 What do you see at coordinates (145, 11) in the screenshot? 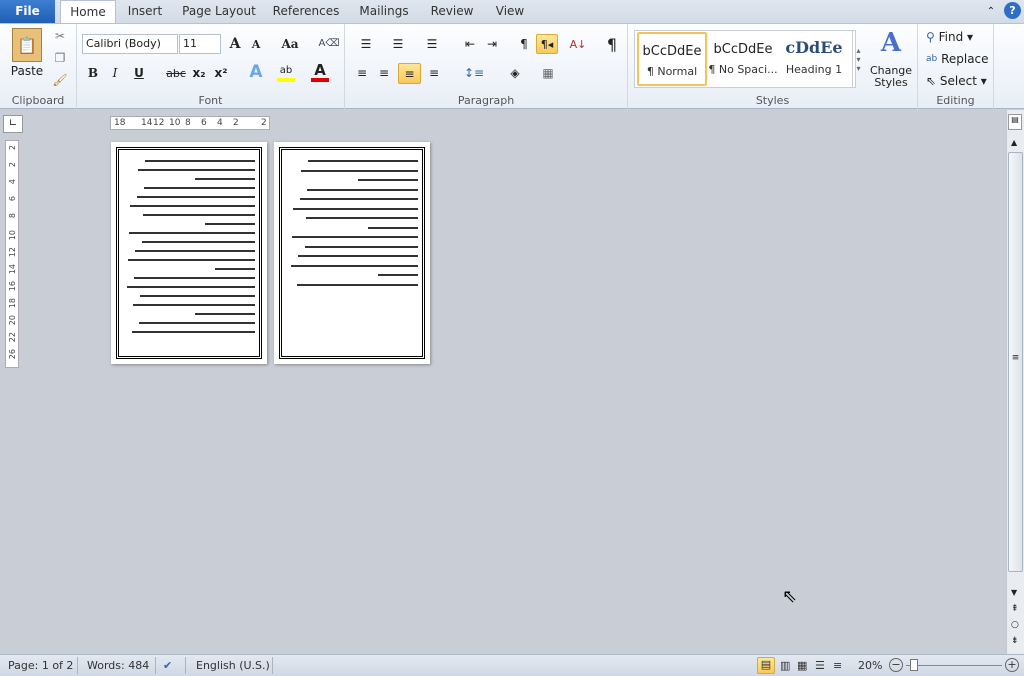
I see `tab-insert: Insert` at bounding box center [145, 11].